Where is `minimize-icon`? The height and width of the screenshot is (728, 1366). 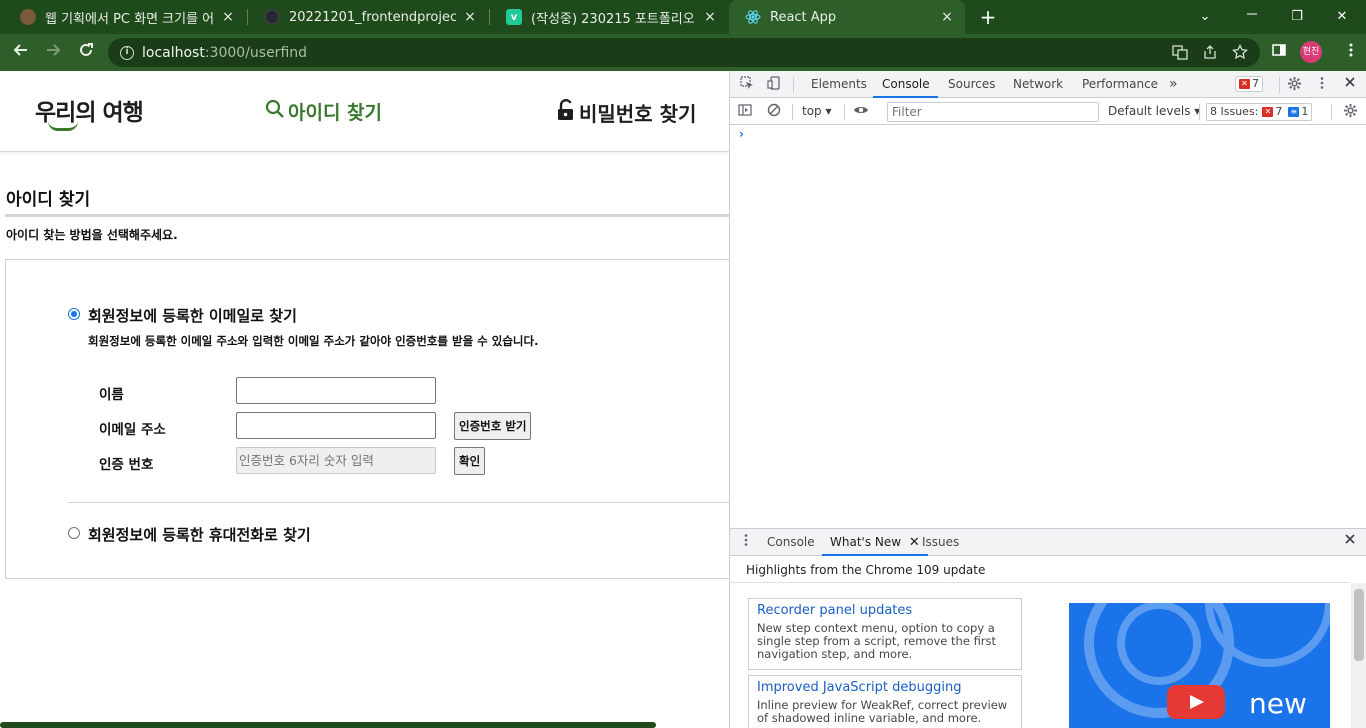
minimize-icon is located at coordinates (1252, 17).